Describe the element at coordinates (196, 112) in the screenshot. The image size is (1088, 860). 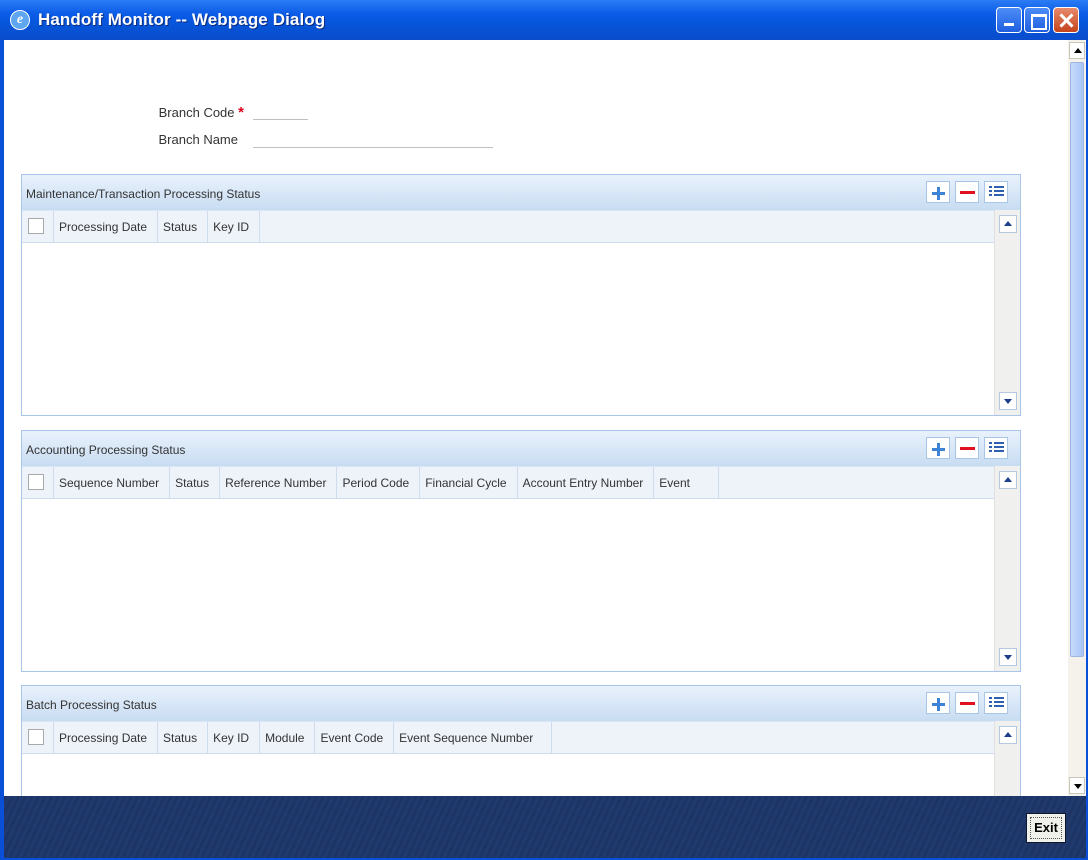
I see `branch-code-label: Branch Code` at that location.